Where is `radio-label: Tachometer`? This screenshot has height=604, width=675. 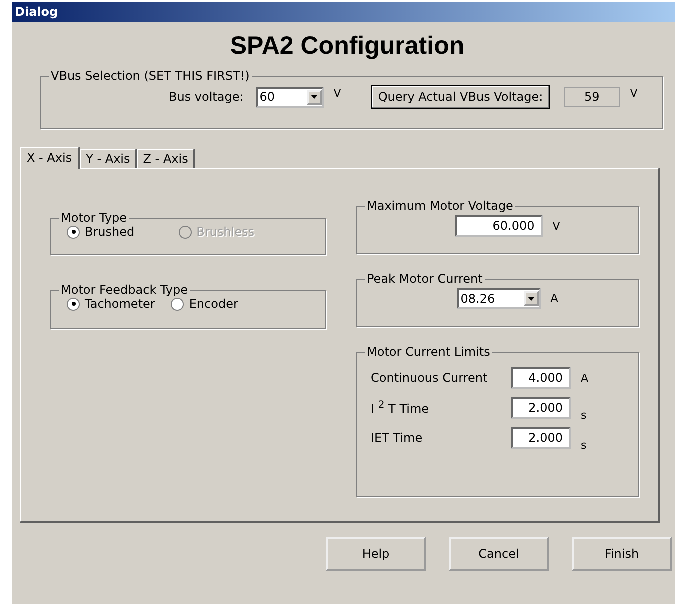
radio-label: Tachometer is located at coordinates (120, 304).